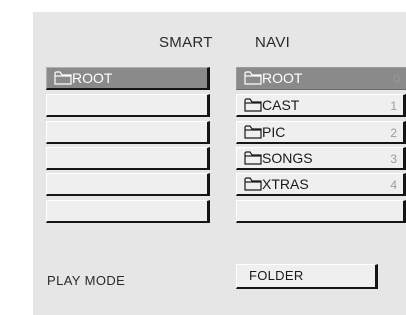  Describe the element at coordinates (282, 78) in the screenshot. I see `right-list-item-label: ROOT` at that location.